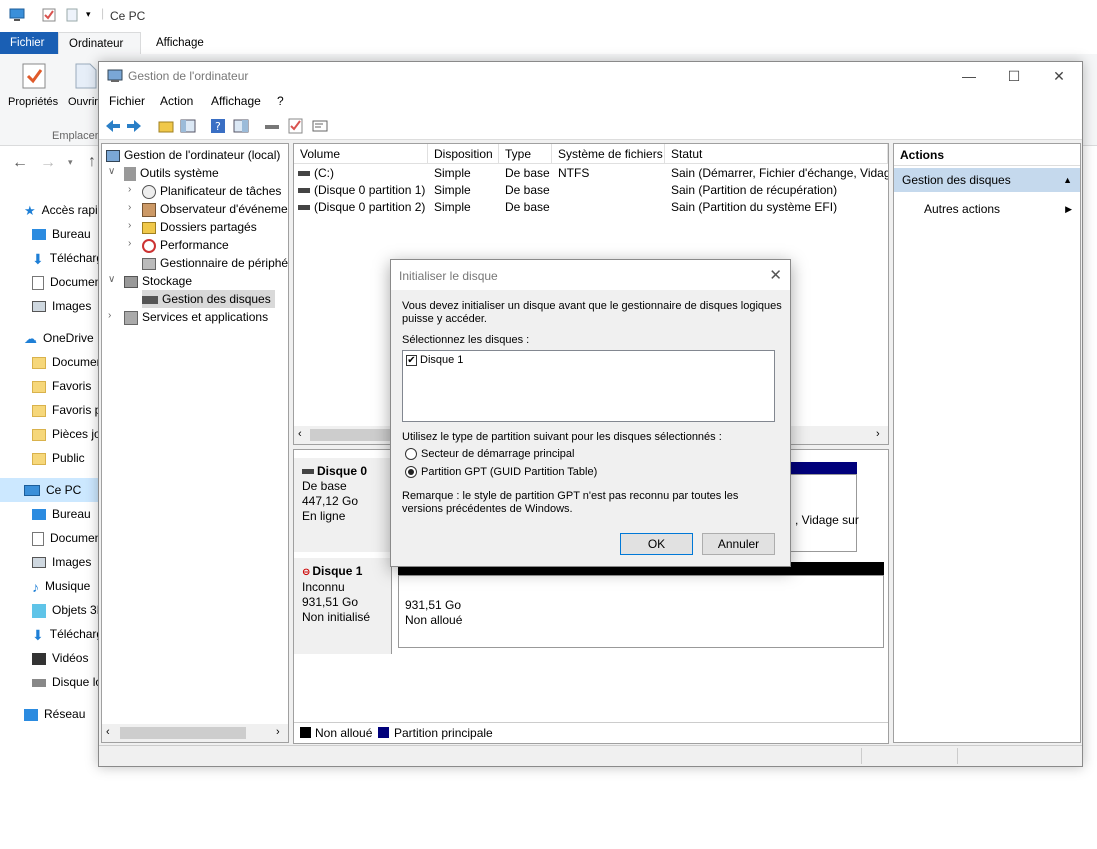 The image size is (1097, 849). What do you see at coordinates (208, 299) in the screenshot?
I see `tree-disk-management: Gestion des disques` at bounding box center [208, 299].